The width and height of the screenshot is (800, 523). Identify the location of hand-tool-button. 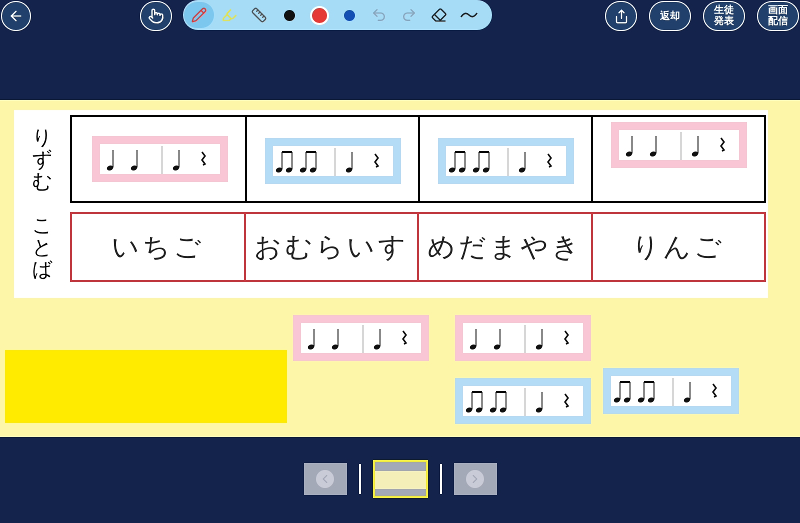
(156, 16).